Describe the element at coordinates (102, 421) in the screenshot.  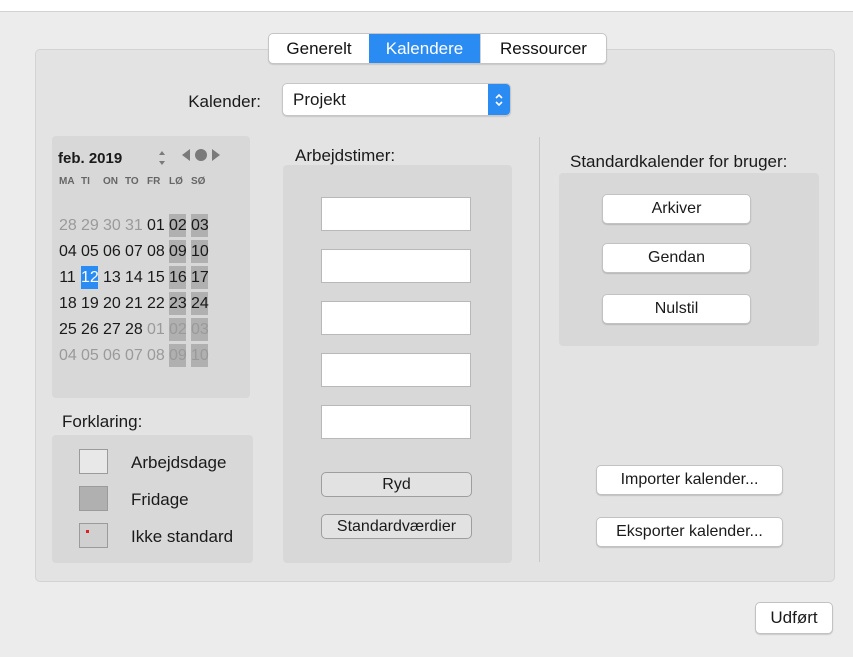
I see `legend-title: Forklaring:` at that location.